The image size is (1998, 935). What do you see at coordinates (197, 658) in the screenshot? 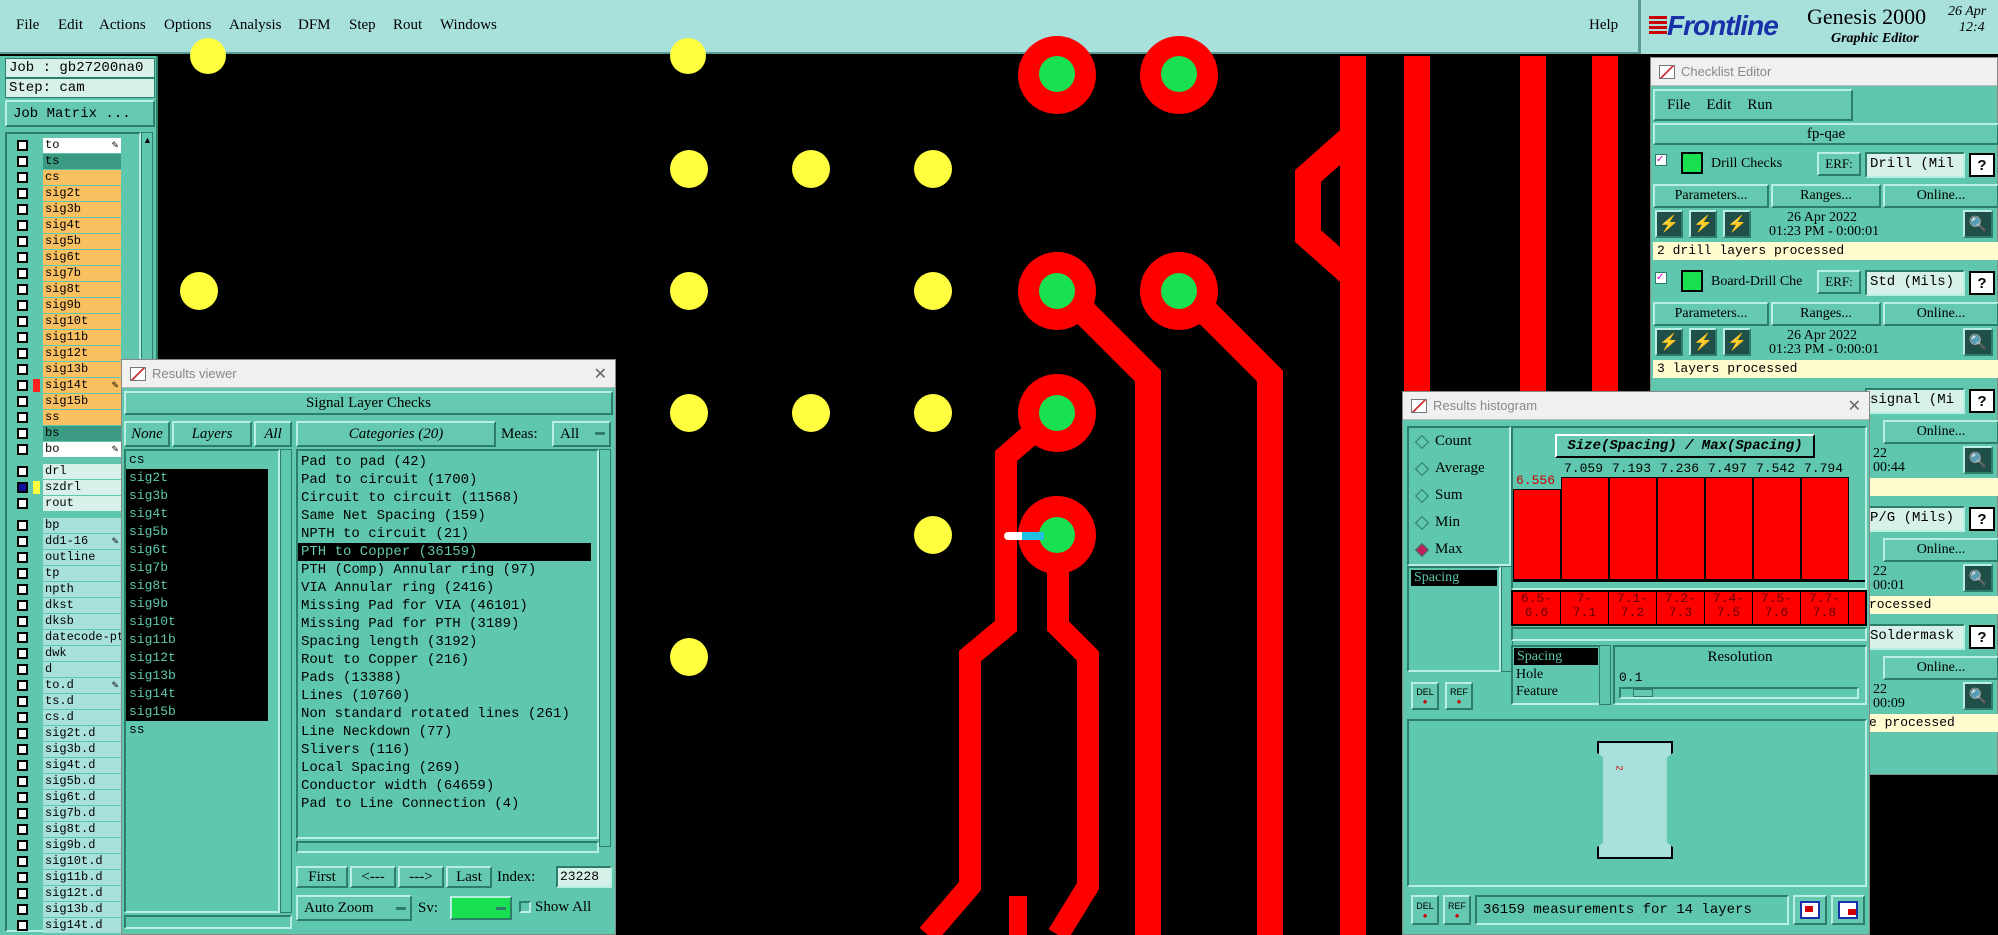
I see `result-layer-item: sig12t` at bounding box center [197, 658].